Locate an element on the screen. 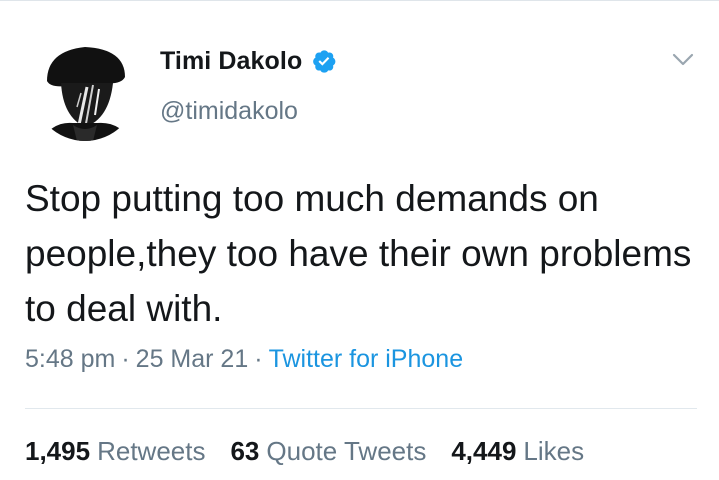  tweet-source-link: Twitter for iPhone is located at coordinates (366, 359).